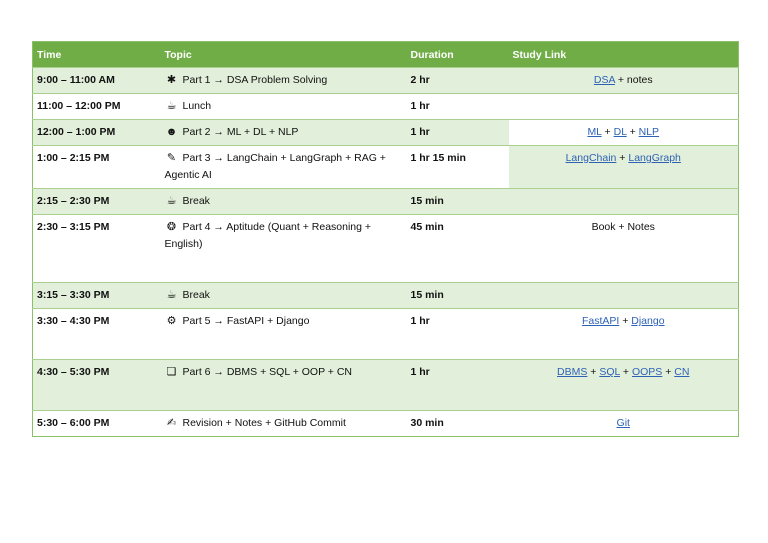 The image size is (768, 543). I want to click on study-link-cell: ML + DL + NLP, so click(623, 132).